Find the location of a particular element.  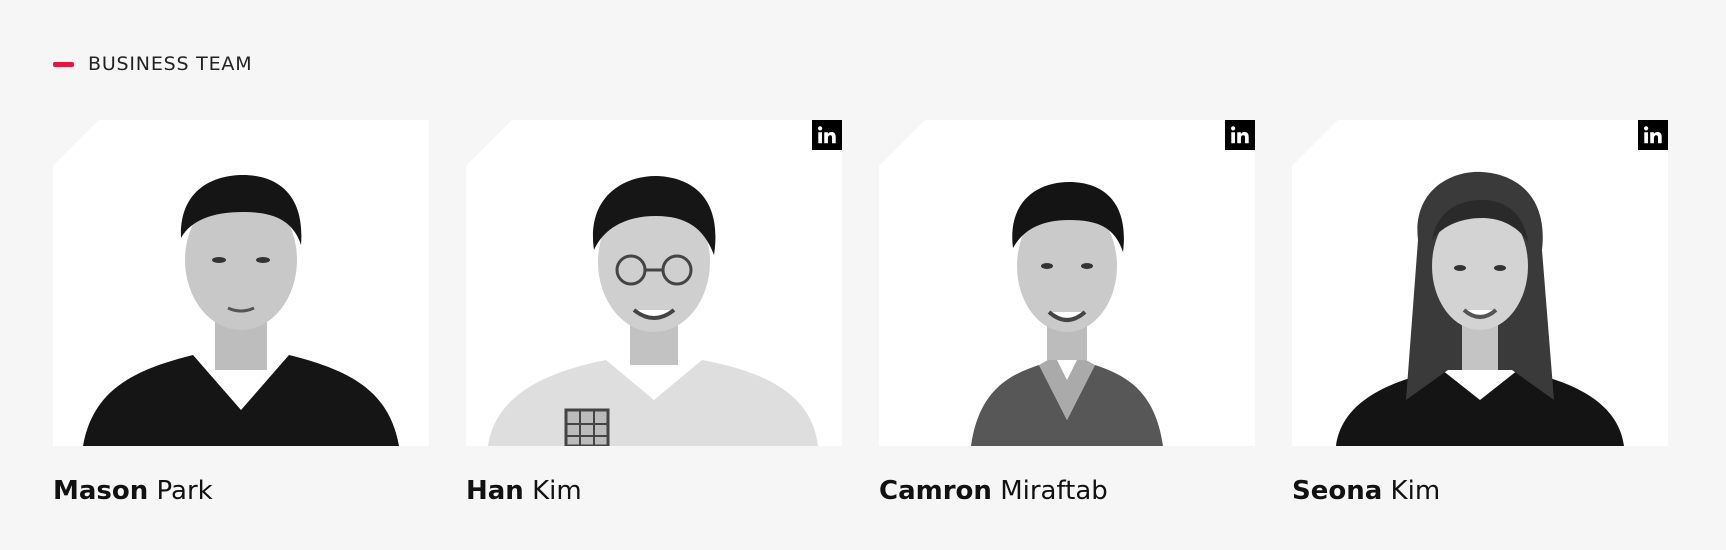

member-name: Mason Park is located at coordinates (241, 491).